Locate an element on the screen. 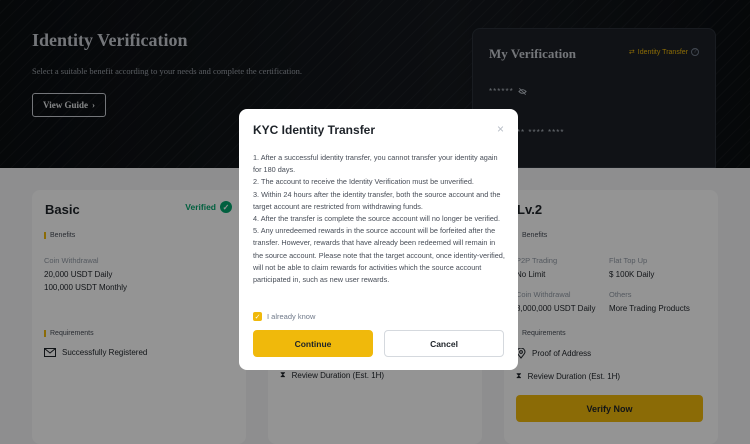 This screenshot has height=444, width=750. acknowledge-checkbox: ✓ is located at coordinates (257, 316).